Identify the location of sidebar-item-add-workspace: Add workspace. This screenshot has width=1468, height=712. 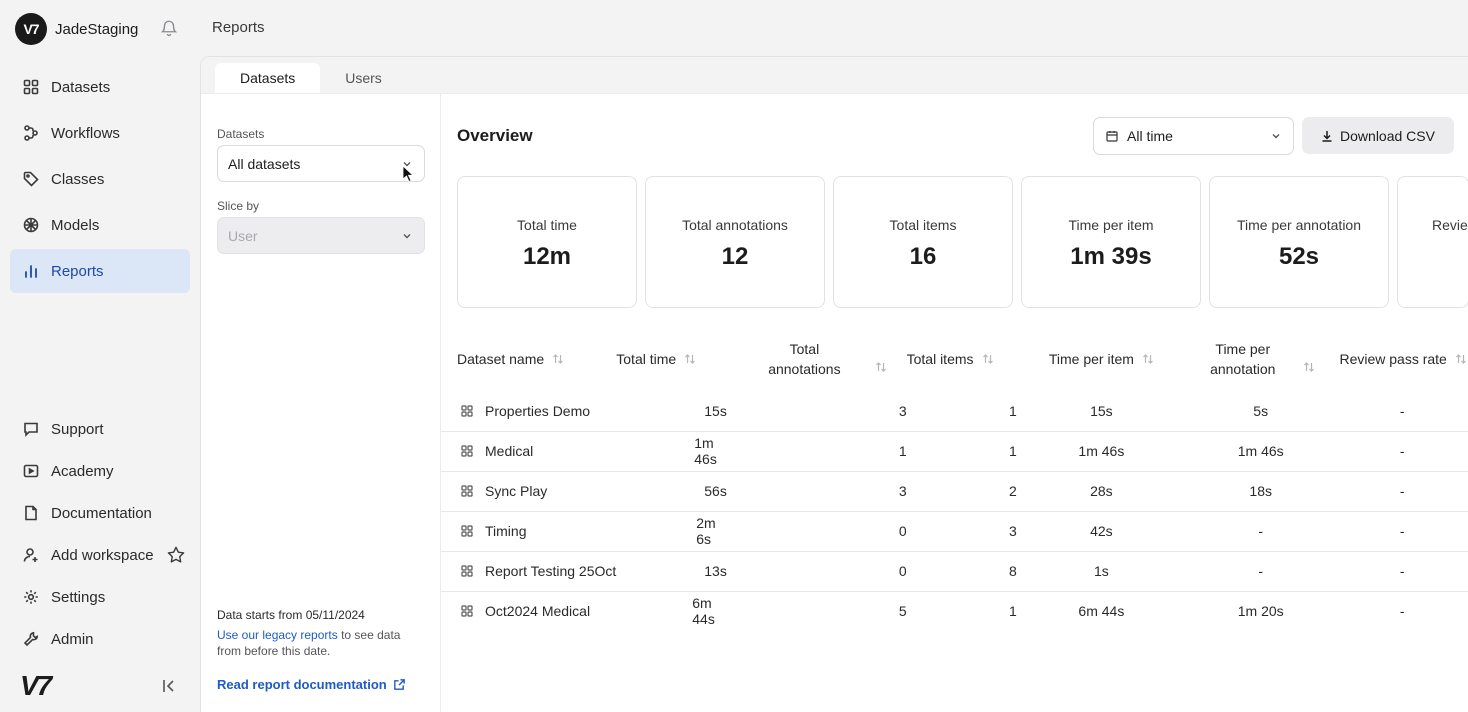
(100, 555).